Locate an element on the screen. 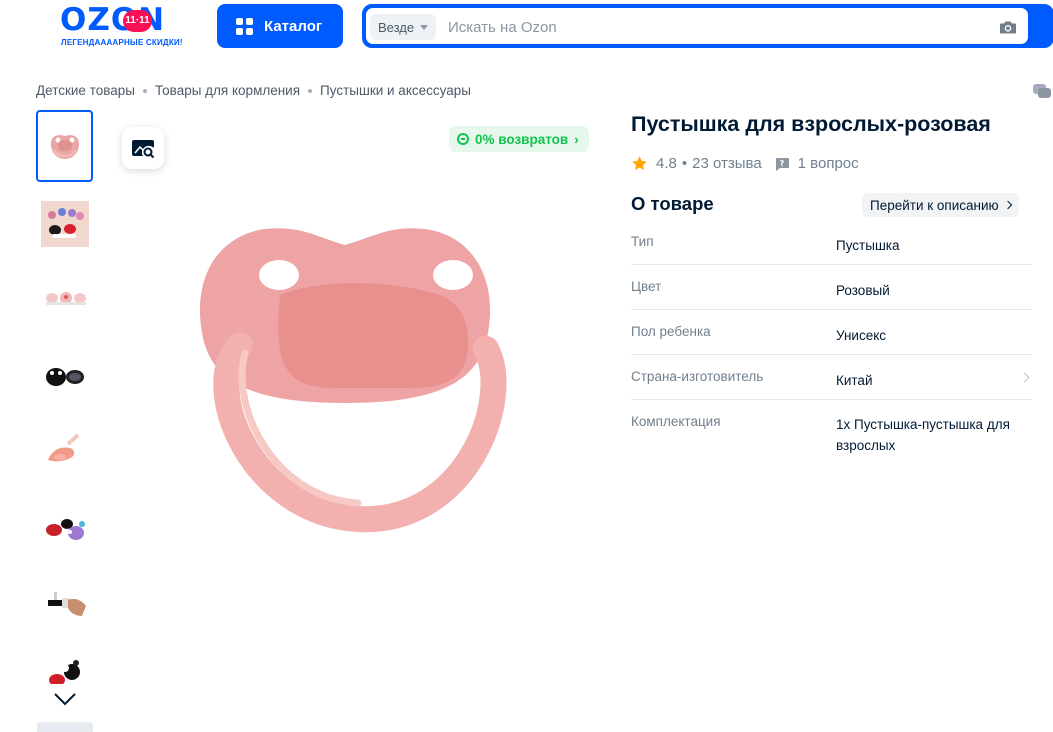 Image resolution: width=1053 pixels, height=732 pixels. returns-badge-label: 0% возвратов is located at coordinates (522, 139).